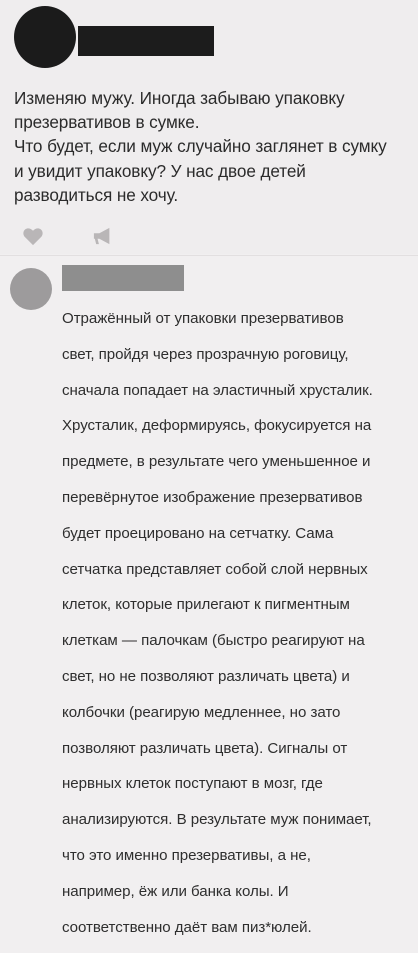  I want to click on comment-line: свет, пройдя через прозрачную роговицу,, so click(205, 354).